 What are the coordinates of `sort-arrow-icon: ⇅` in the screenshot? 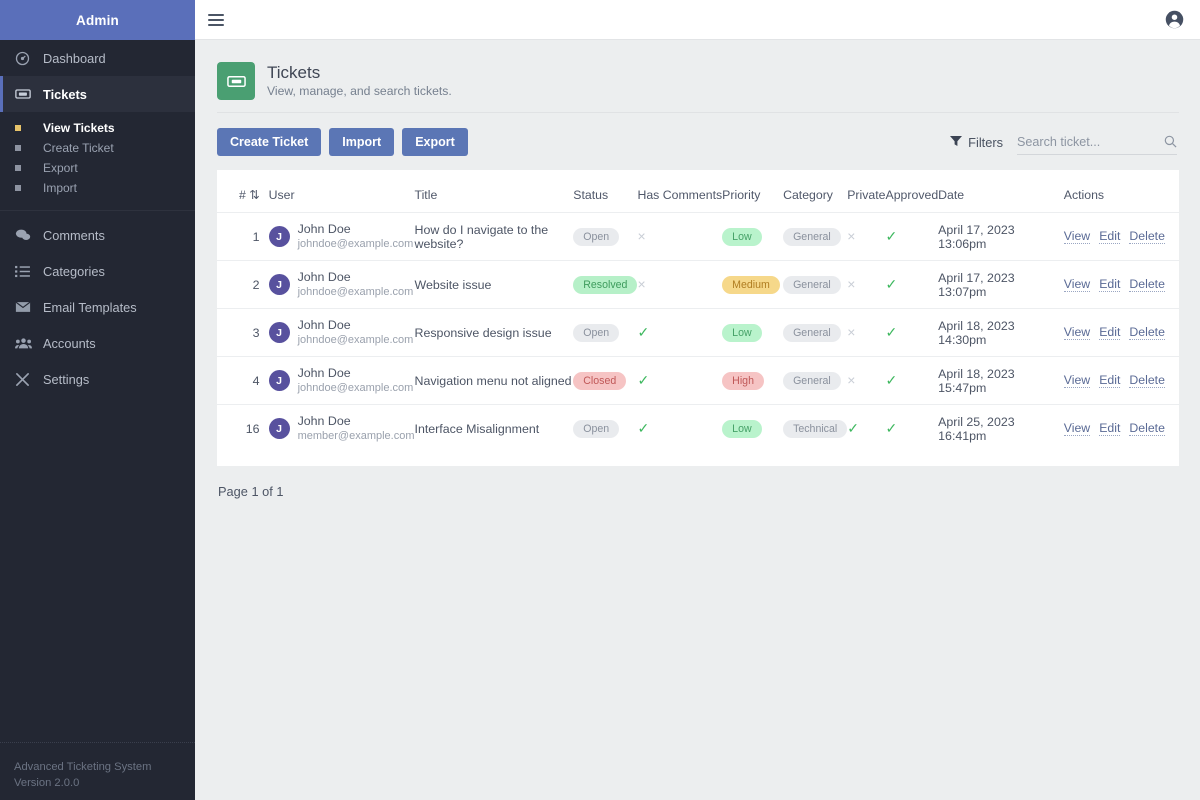 It's located at (254, 195).